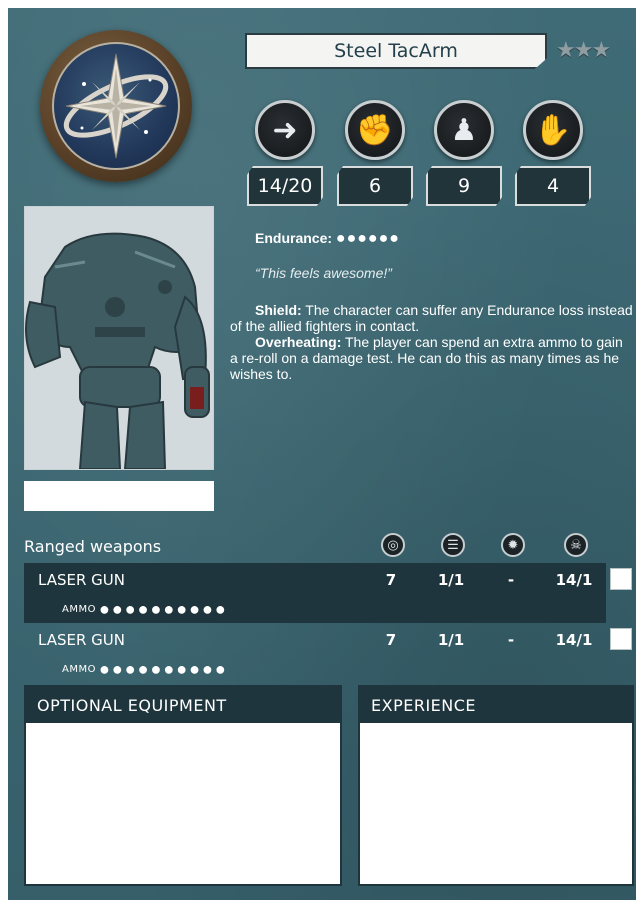 This screenshot has width=644, height=906. Describe the element at coordinates (496, 785) in the screenshot. I see `experience-panel: EXPERIENCE` at that location.